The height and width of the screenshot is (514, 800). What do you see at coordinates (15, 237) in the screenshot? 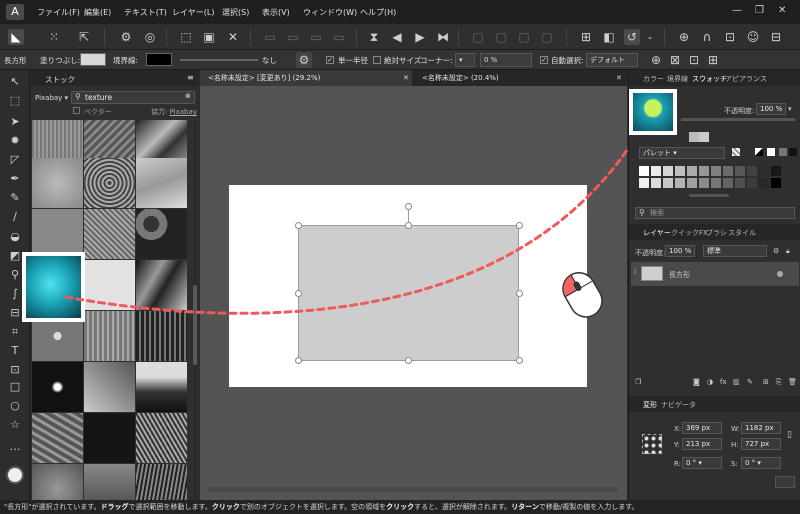
I see `fill-tool-icon: ◒` at bounding box center [15, 237].